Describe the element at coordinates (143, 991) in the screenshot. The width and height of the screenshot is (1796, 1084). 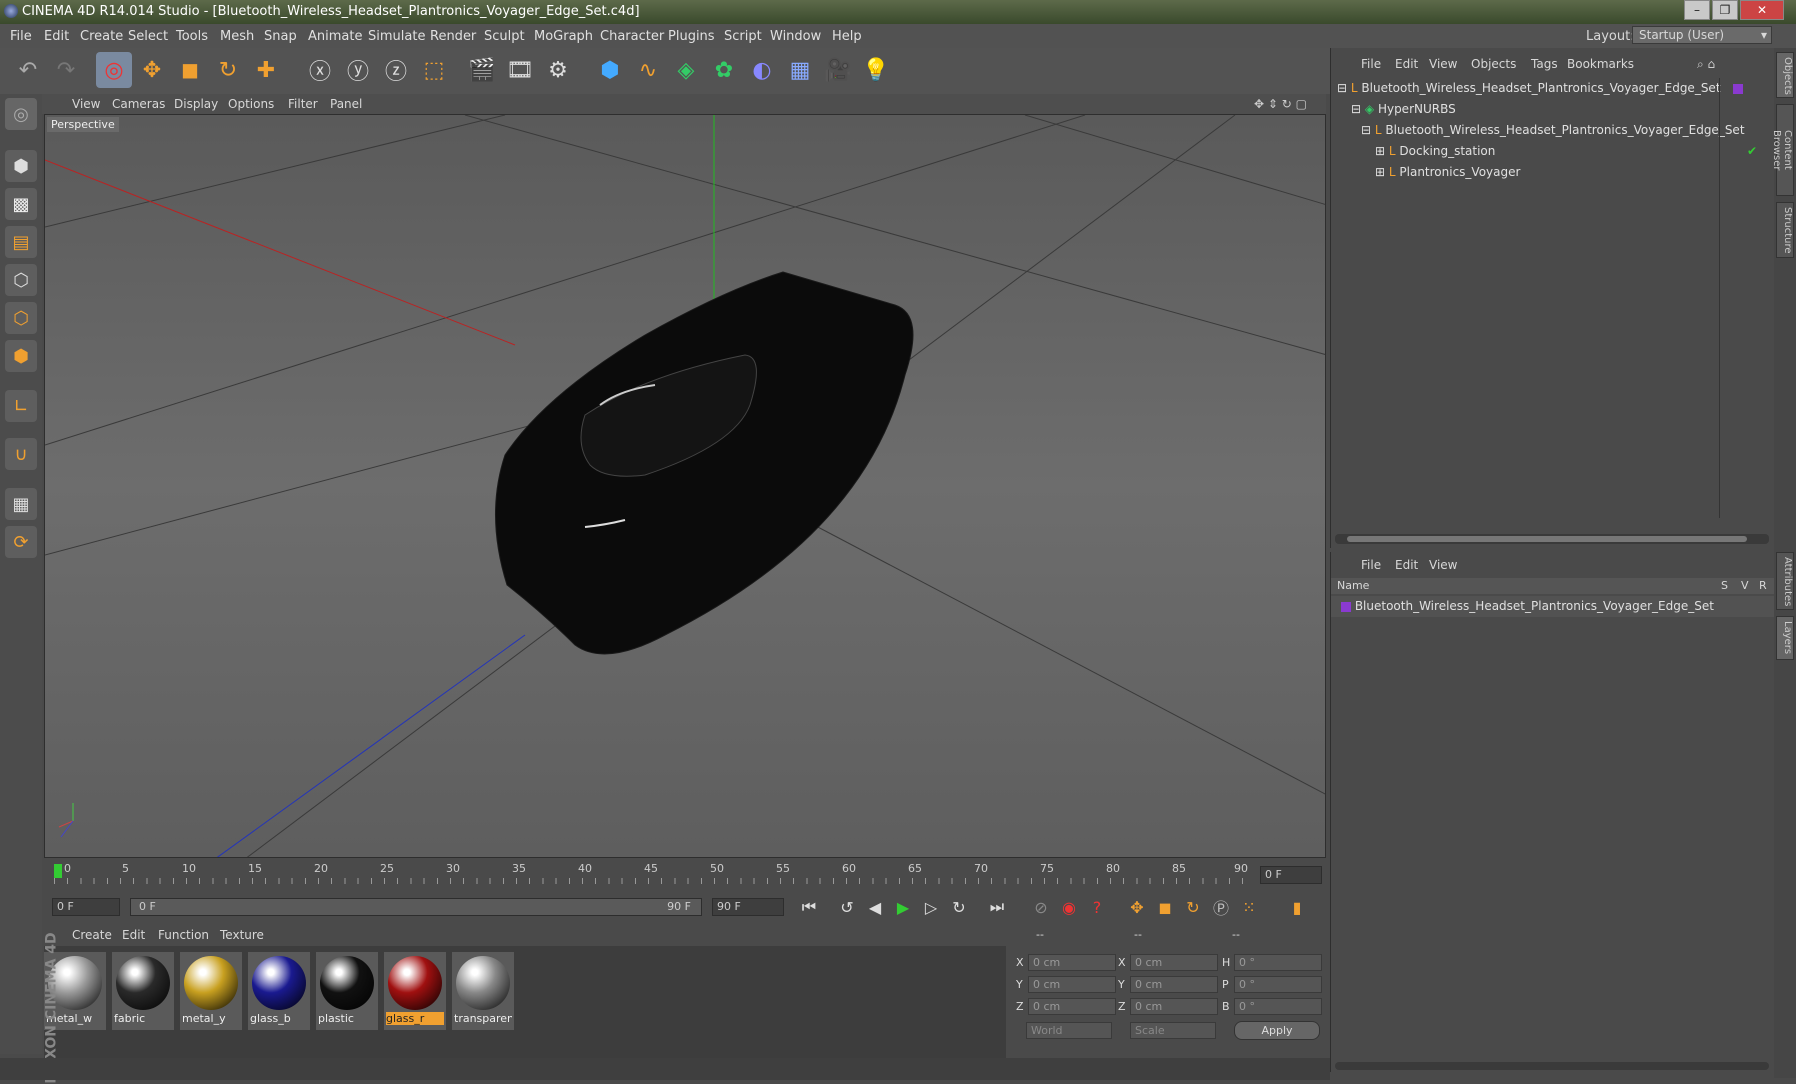
I see `material-swatch: fabric` at that location.